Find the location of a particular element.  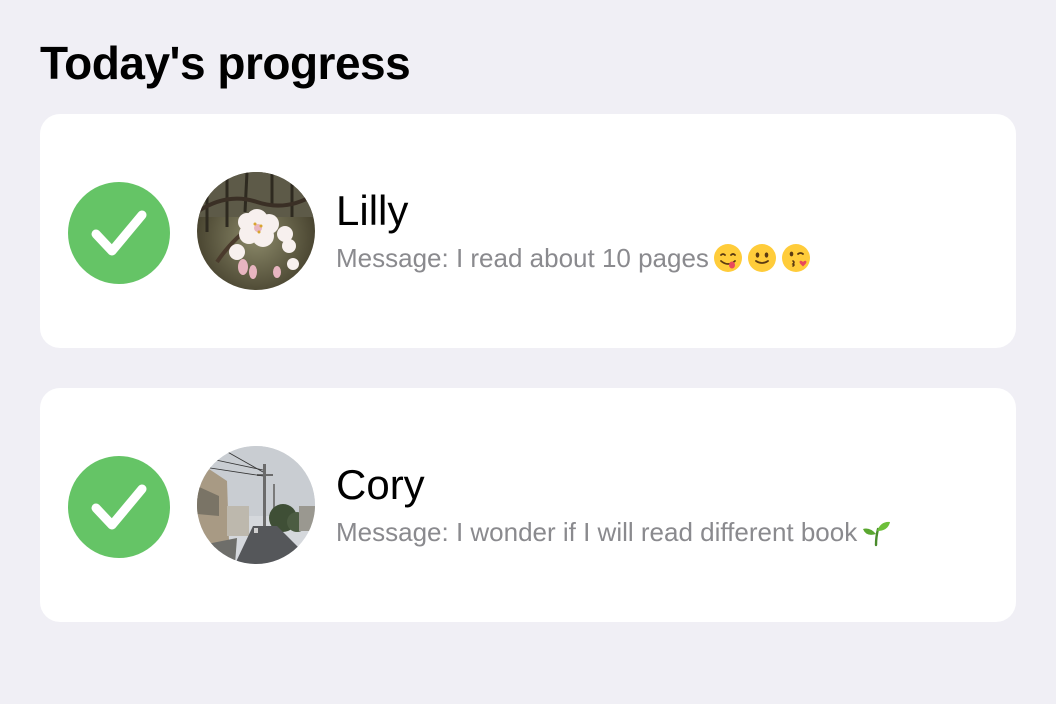

message-text: Message: I read about 10 pages is located at coordinates (522, 258).